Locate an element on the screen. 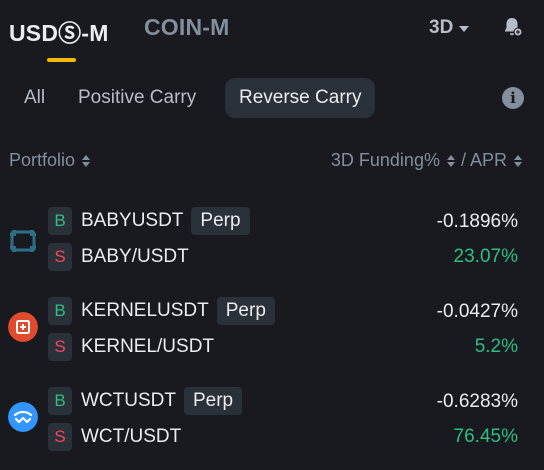 This screenshot has width=544, height=470. filter-reverse-carry: Reverse Carry is located at coordinates (300, 98).